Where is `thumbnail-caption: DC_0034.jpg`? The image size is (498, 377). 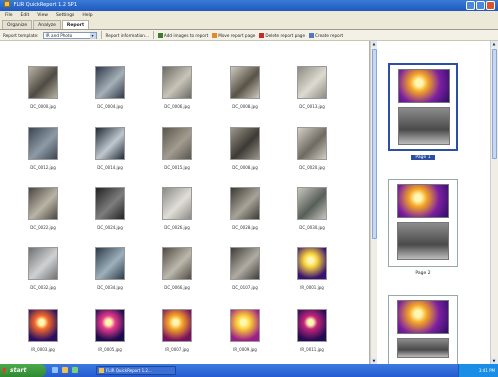
thumbnail-caption: DC_0034.jpg is located at coordinates (110, 287).